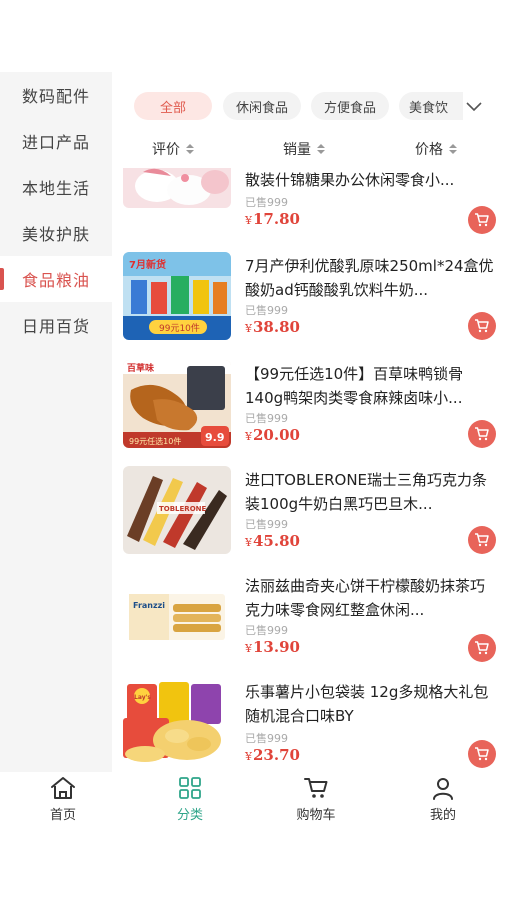 This screenshot has height=900, width=507. I want to click on sidebar-item-daily-goods: 日用百货, so click(56, 325).